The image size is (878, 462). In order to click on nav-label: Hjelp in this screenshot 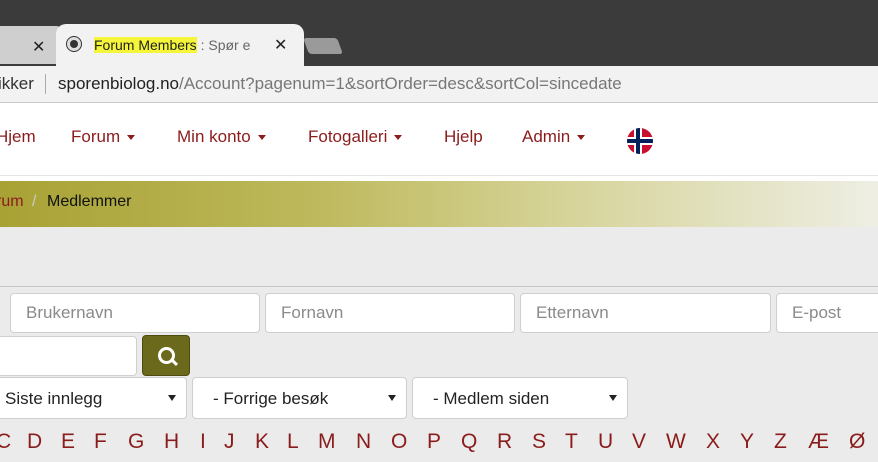, I will do `click(463, 136)`.